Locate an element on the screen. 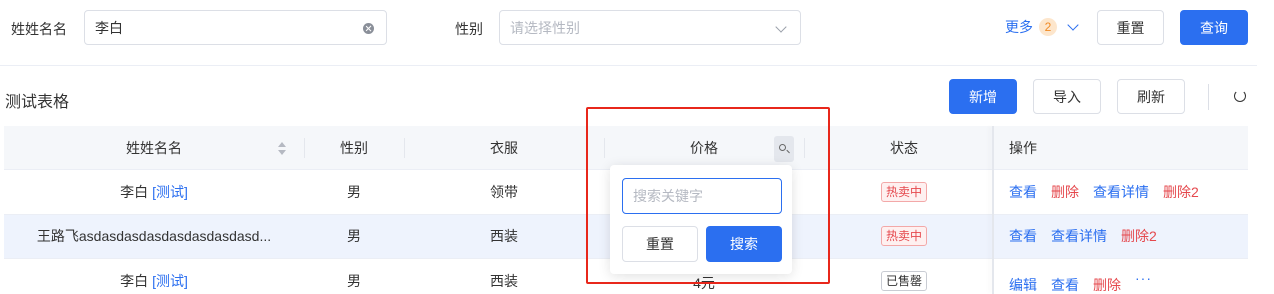 Image resolution: width=1274 pixels, height=294 pixels. column-search-button is located at coordinates (784, 149).